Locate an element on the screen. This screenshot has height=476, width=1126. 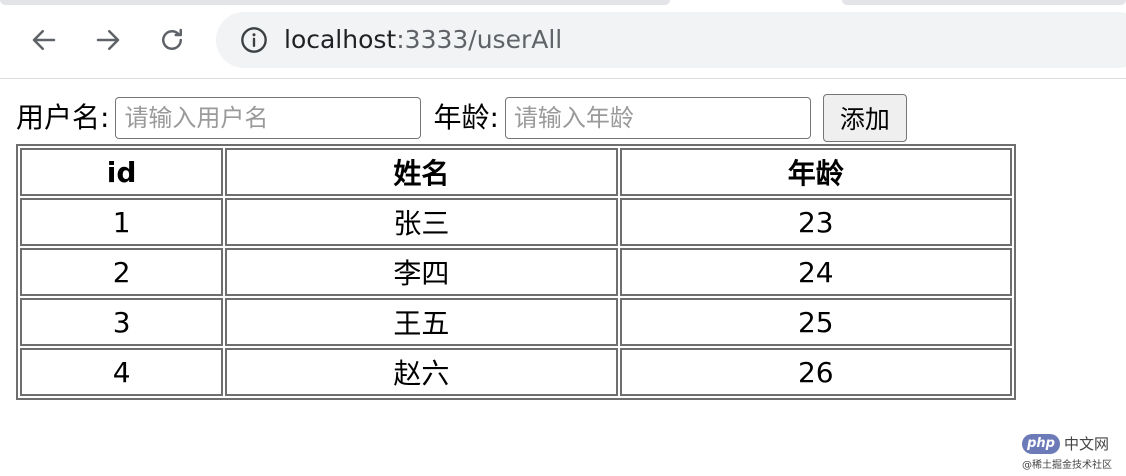
cell-age: 23 is located at coordinates (815, 222).